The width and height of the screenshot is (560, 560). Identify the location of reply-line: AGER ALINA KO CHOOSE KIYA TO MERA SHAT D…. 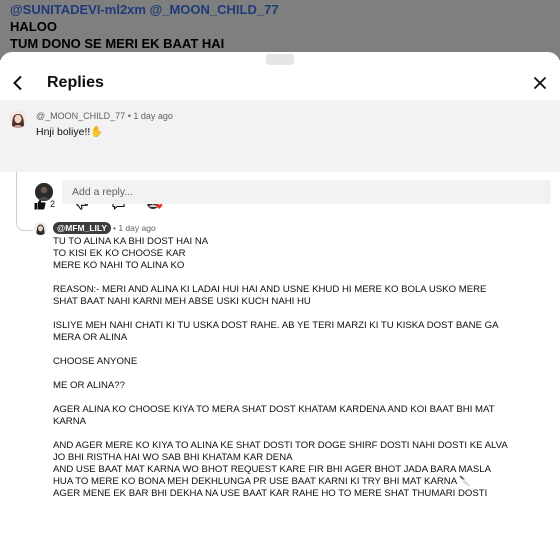
(274, 409).